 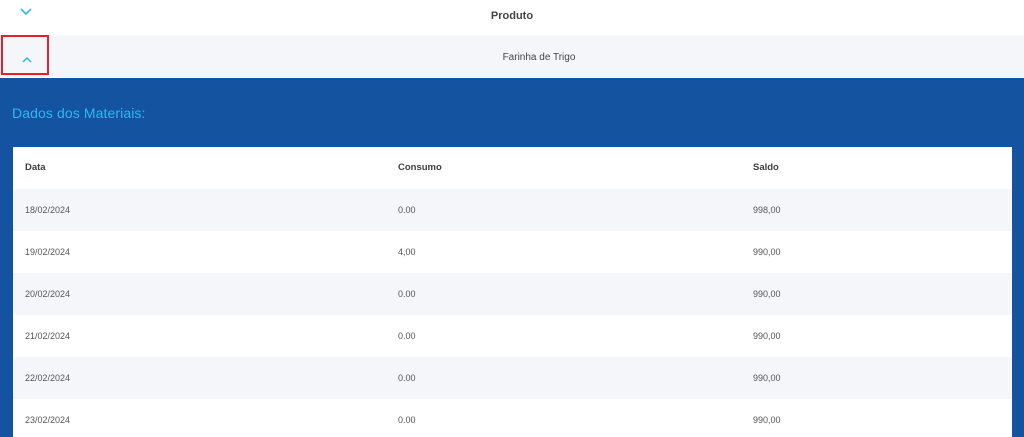 I want to click on cell-data: 23/02/2024, so click(x=48, y=420).